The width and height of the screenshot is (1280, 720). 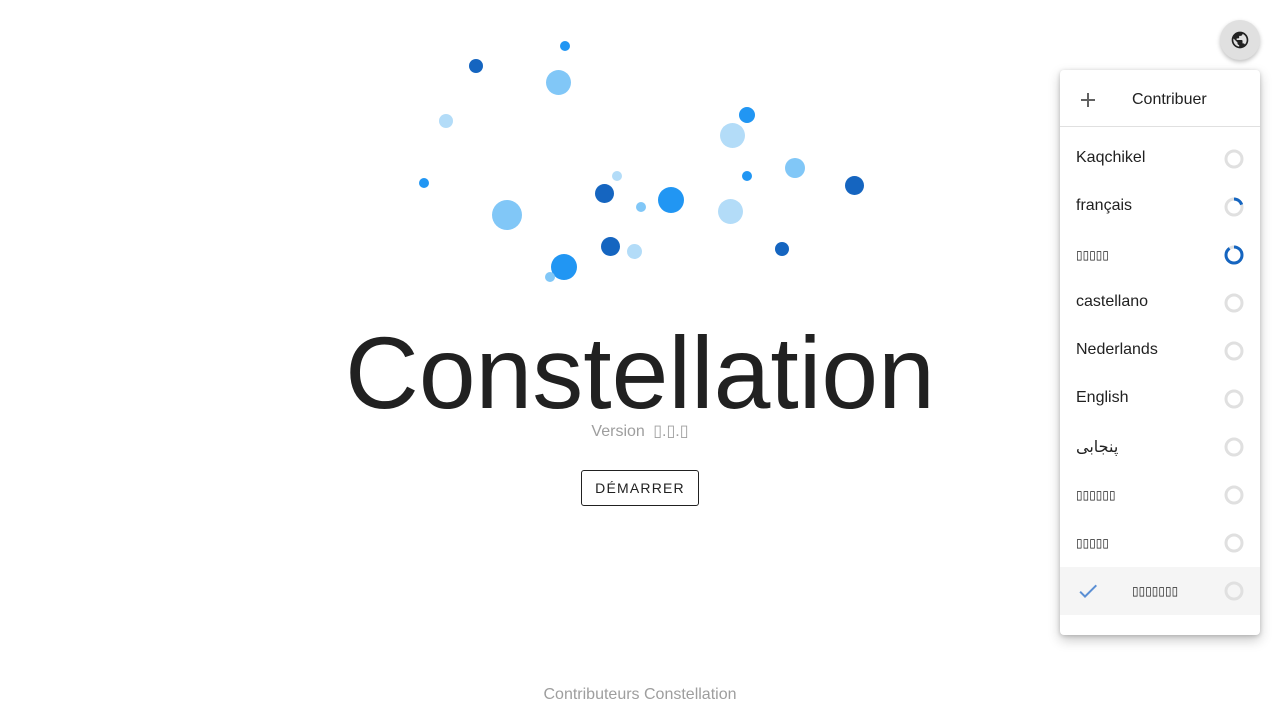 What do you see at coordinates (1088, 591) in the screenshot?
I see `check-icon` at bounding box center [1088, 591].